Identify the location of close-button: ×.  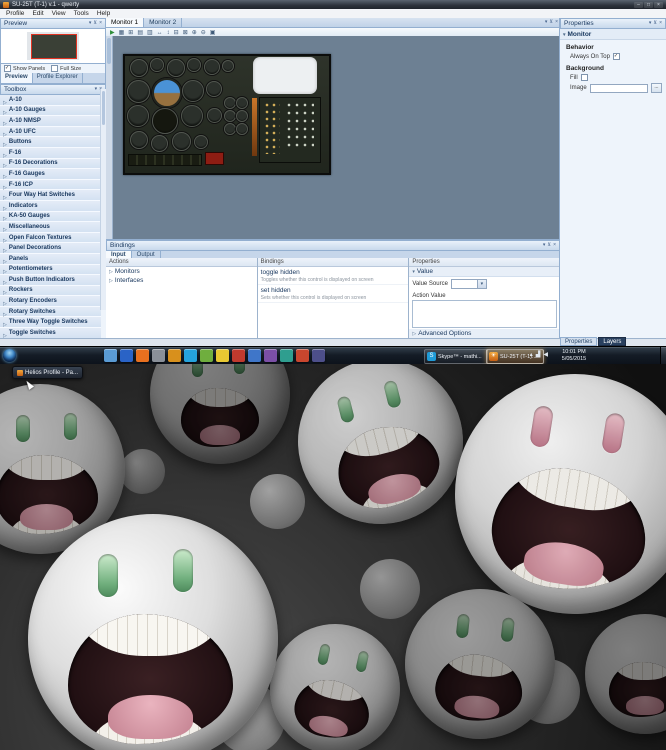
(658, 4).